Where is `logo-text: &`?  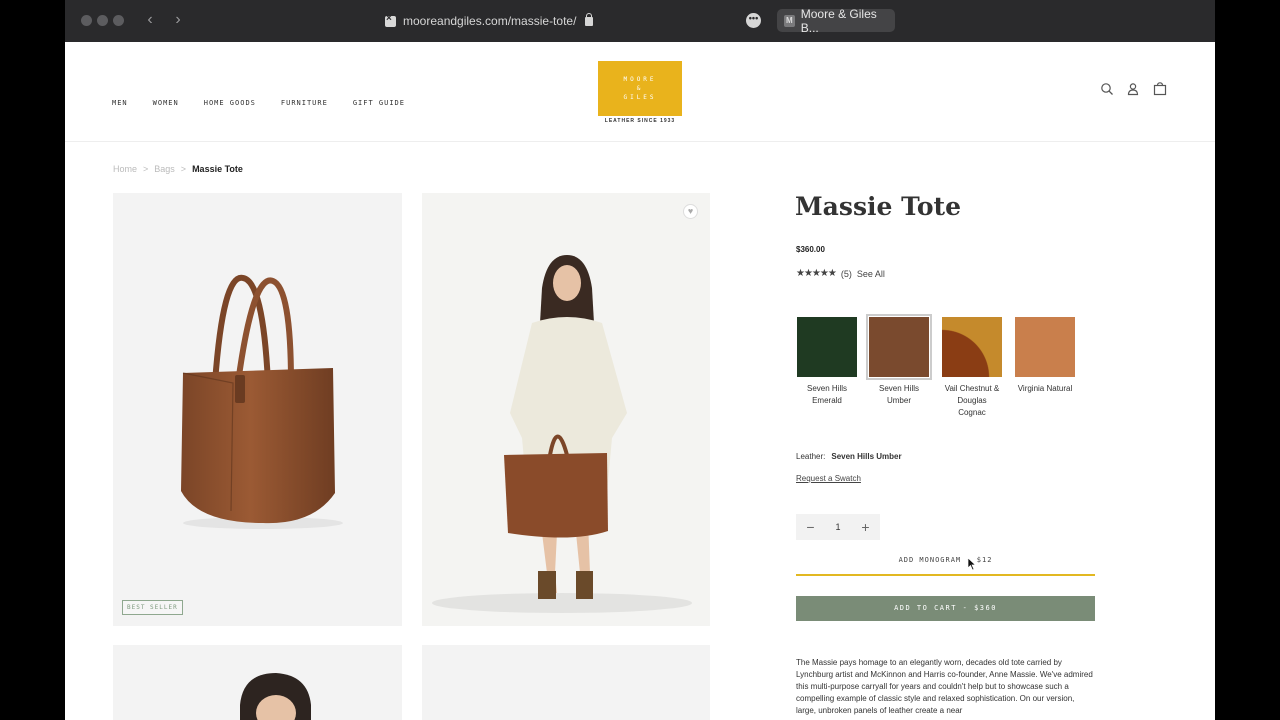
logo-text: & is located at coordinates (640, 88).